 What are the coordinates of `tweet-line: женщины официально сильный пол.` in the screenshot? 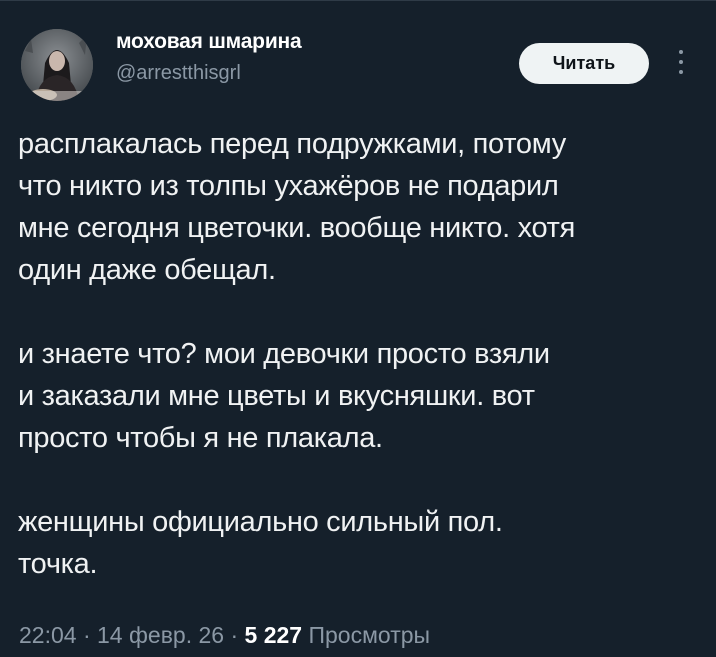 It's located at (260, 522).